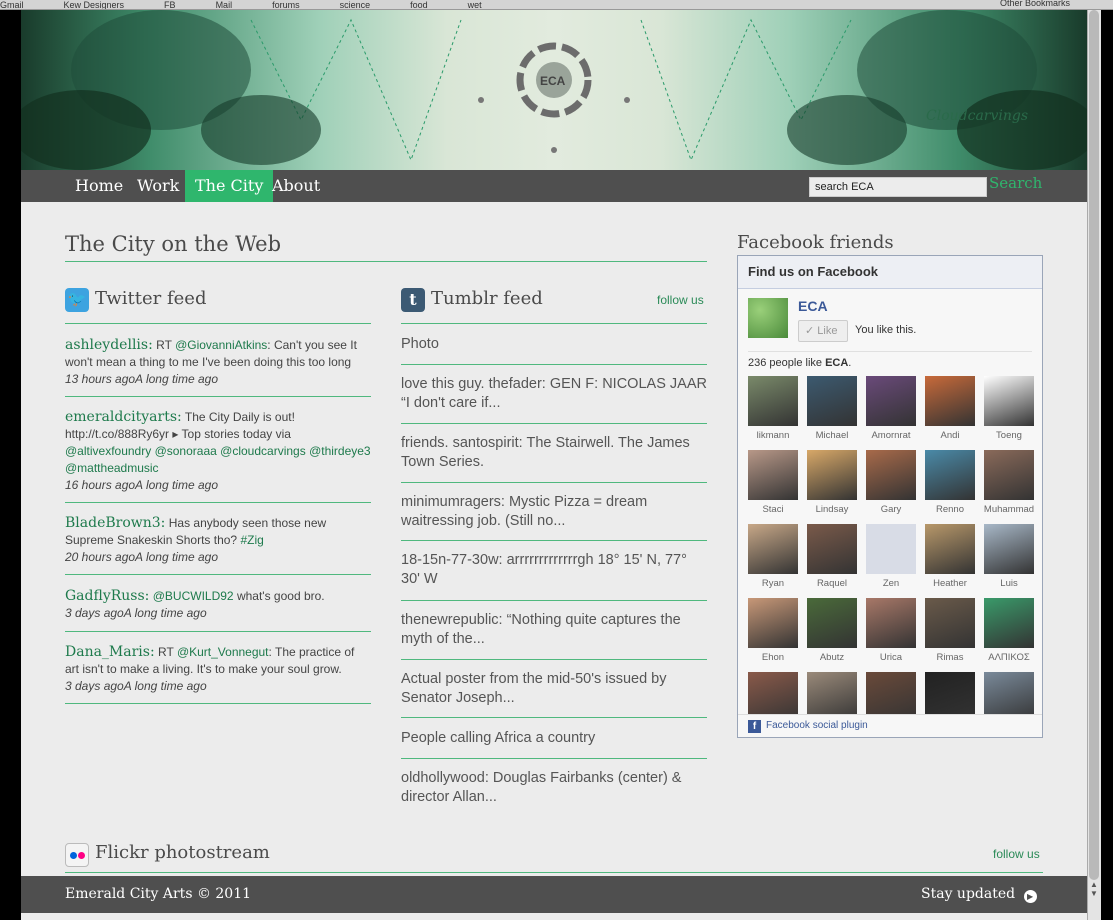 This screenshot has height=920, width=1113. I want to click on bookmark-item: science, so click(355, 5).